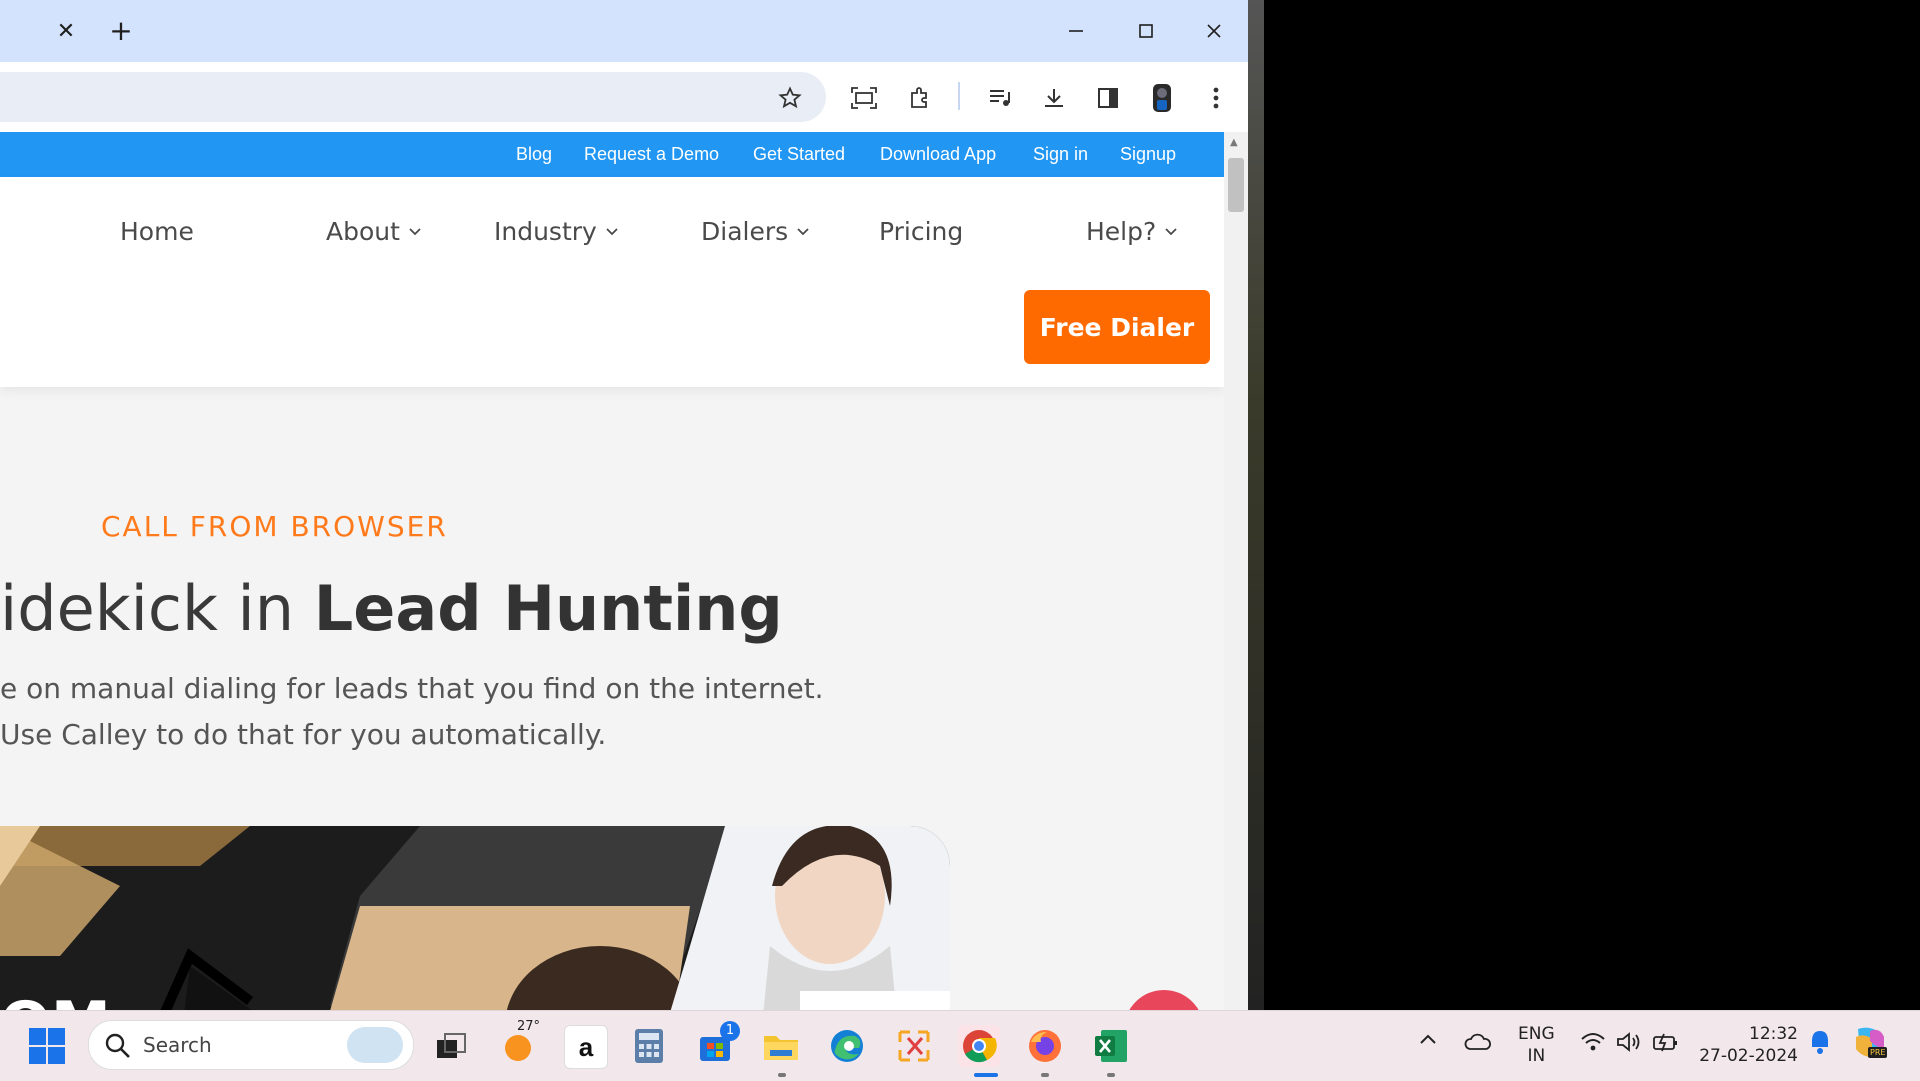 This screenshot has width=1920, height=1081. What do you see at coordinates (1111, 1075) in the screenshot?
I see `excel-running-indicator` at bounding box center [1111, 1075].